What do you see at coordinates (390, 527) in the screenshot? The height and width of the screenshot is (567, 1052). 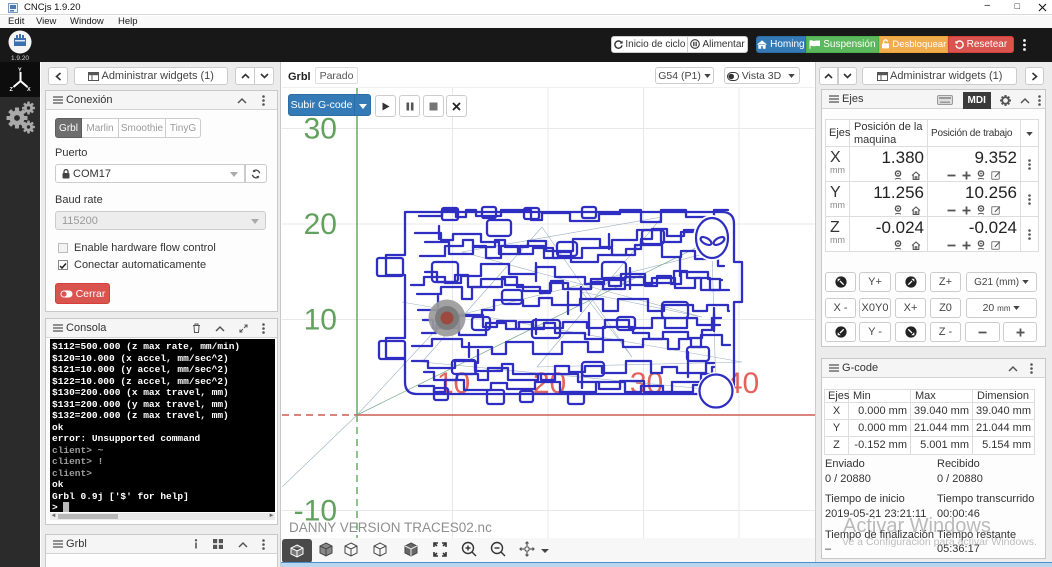 I see `svg-text: DANNY VERSION TRACES02.nc` at bounding box center [390, 527].